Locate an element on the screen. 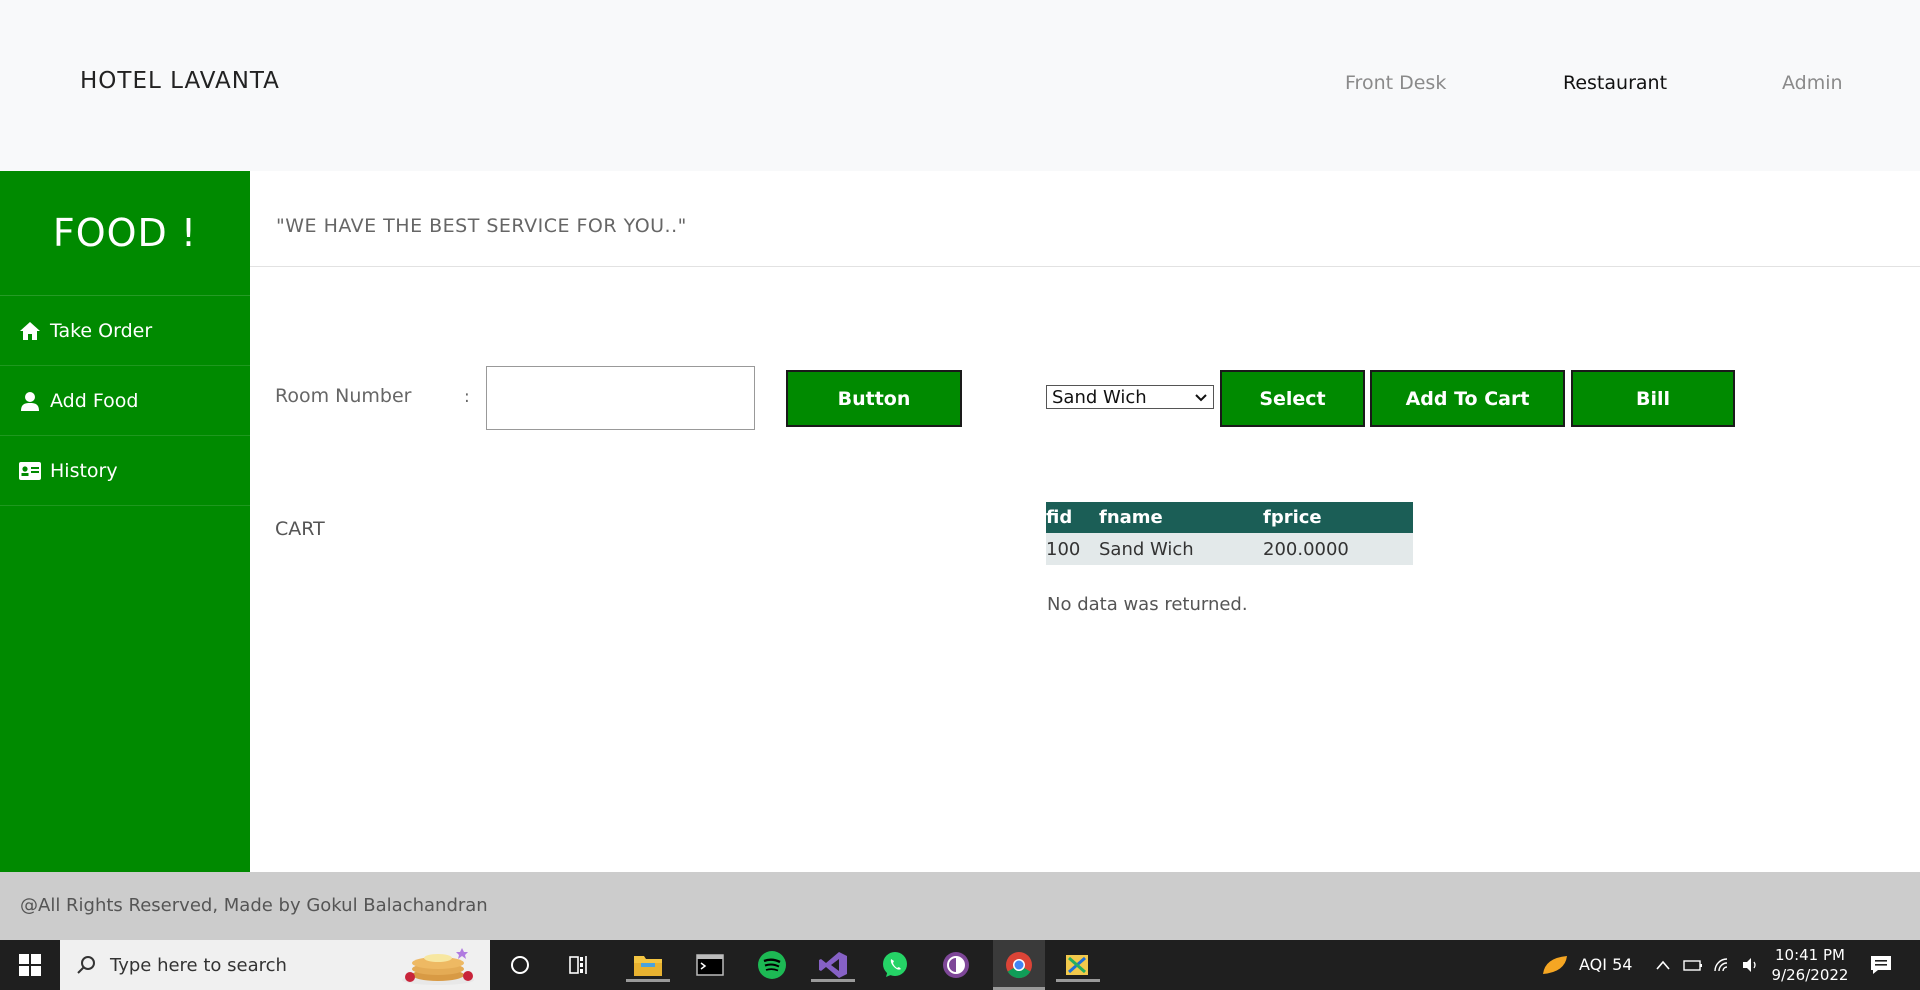 This screenshot has width=1920, height=990. nav-link-restaurant: Restaurant is located at coordinates (1615, 83).